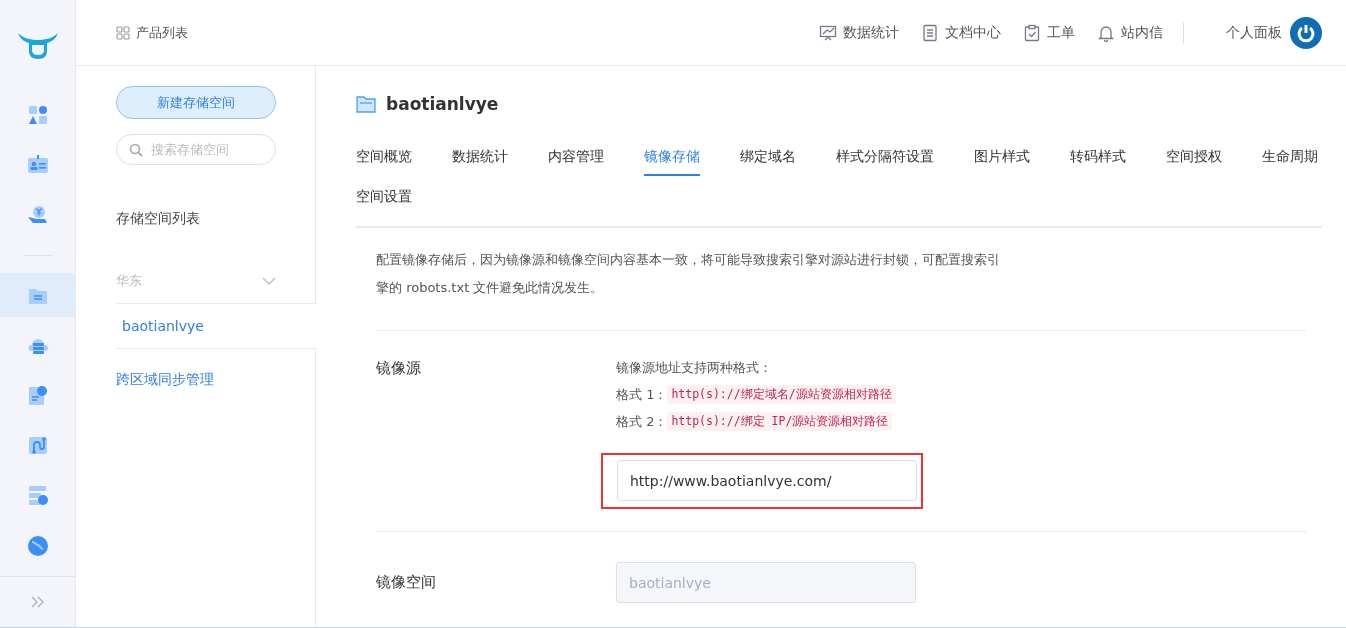 This screenshot has height=628, width=1346. What do you see at coordinates (37, 115) in the screenshot?
I see `apps-icon` at bounding box center [37, 115].